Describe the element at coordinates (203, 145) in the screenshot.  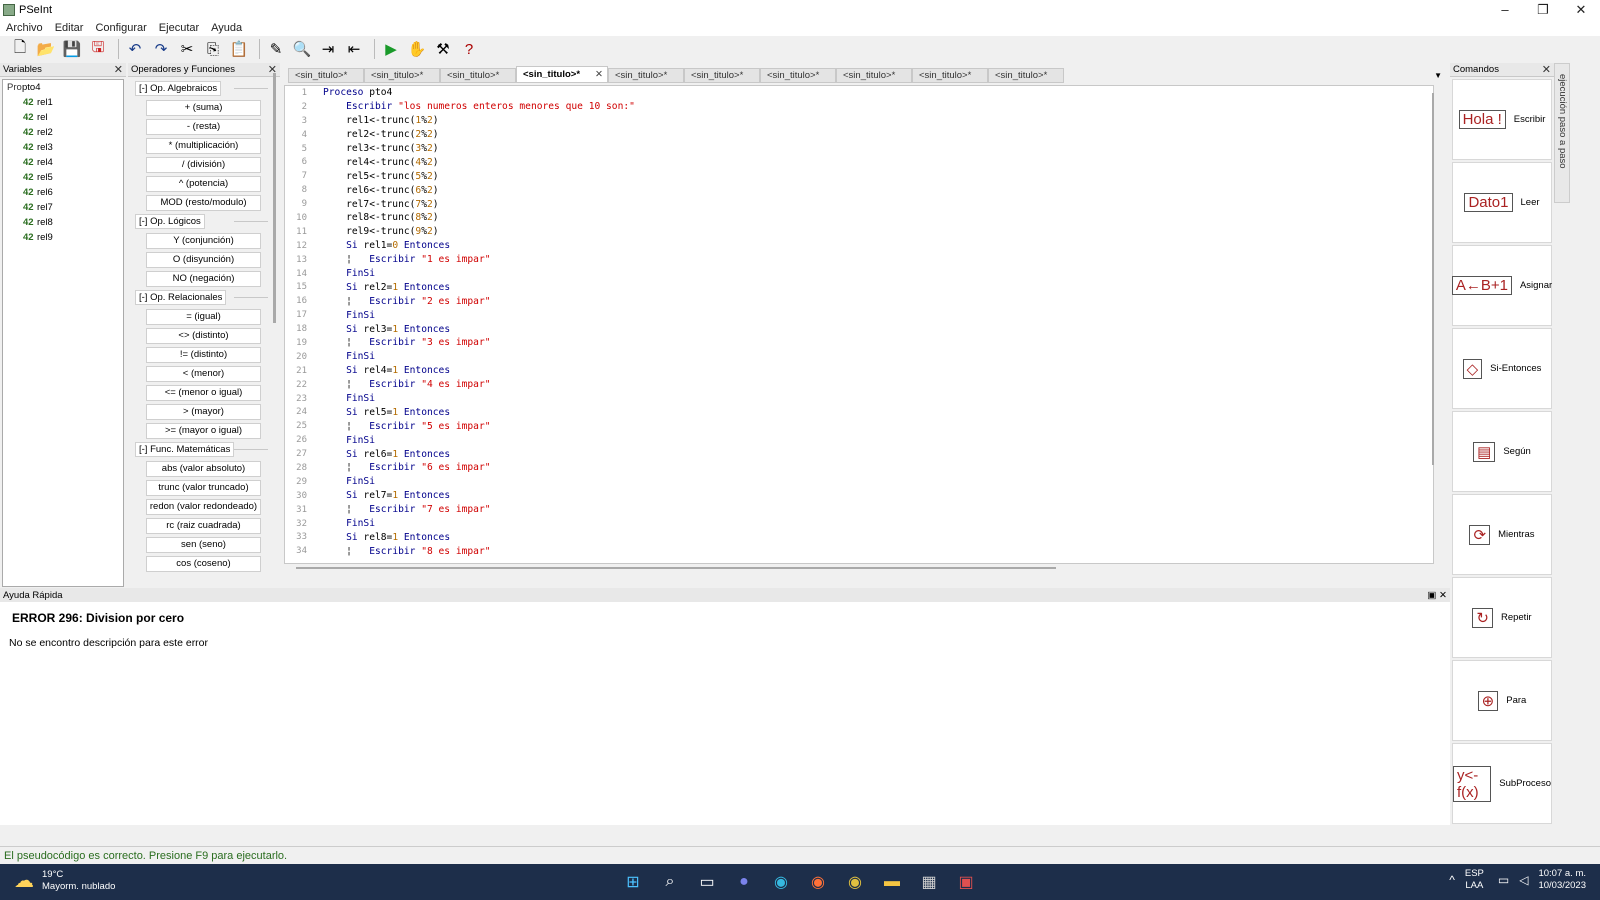
I see `operator-button: * (multiplicación)` at that location.